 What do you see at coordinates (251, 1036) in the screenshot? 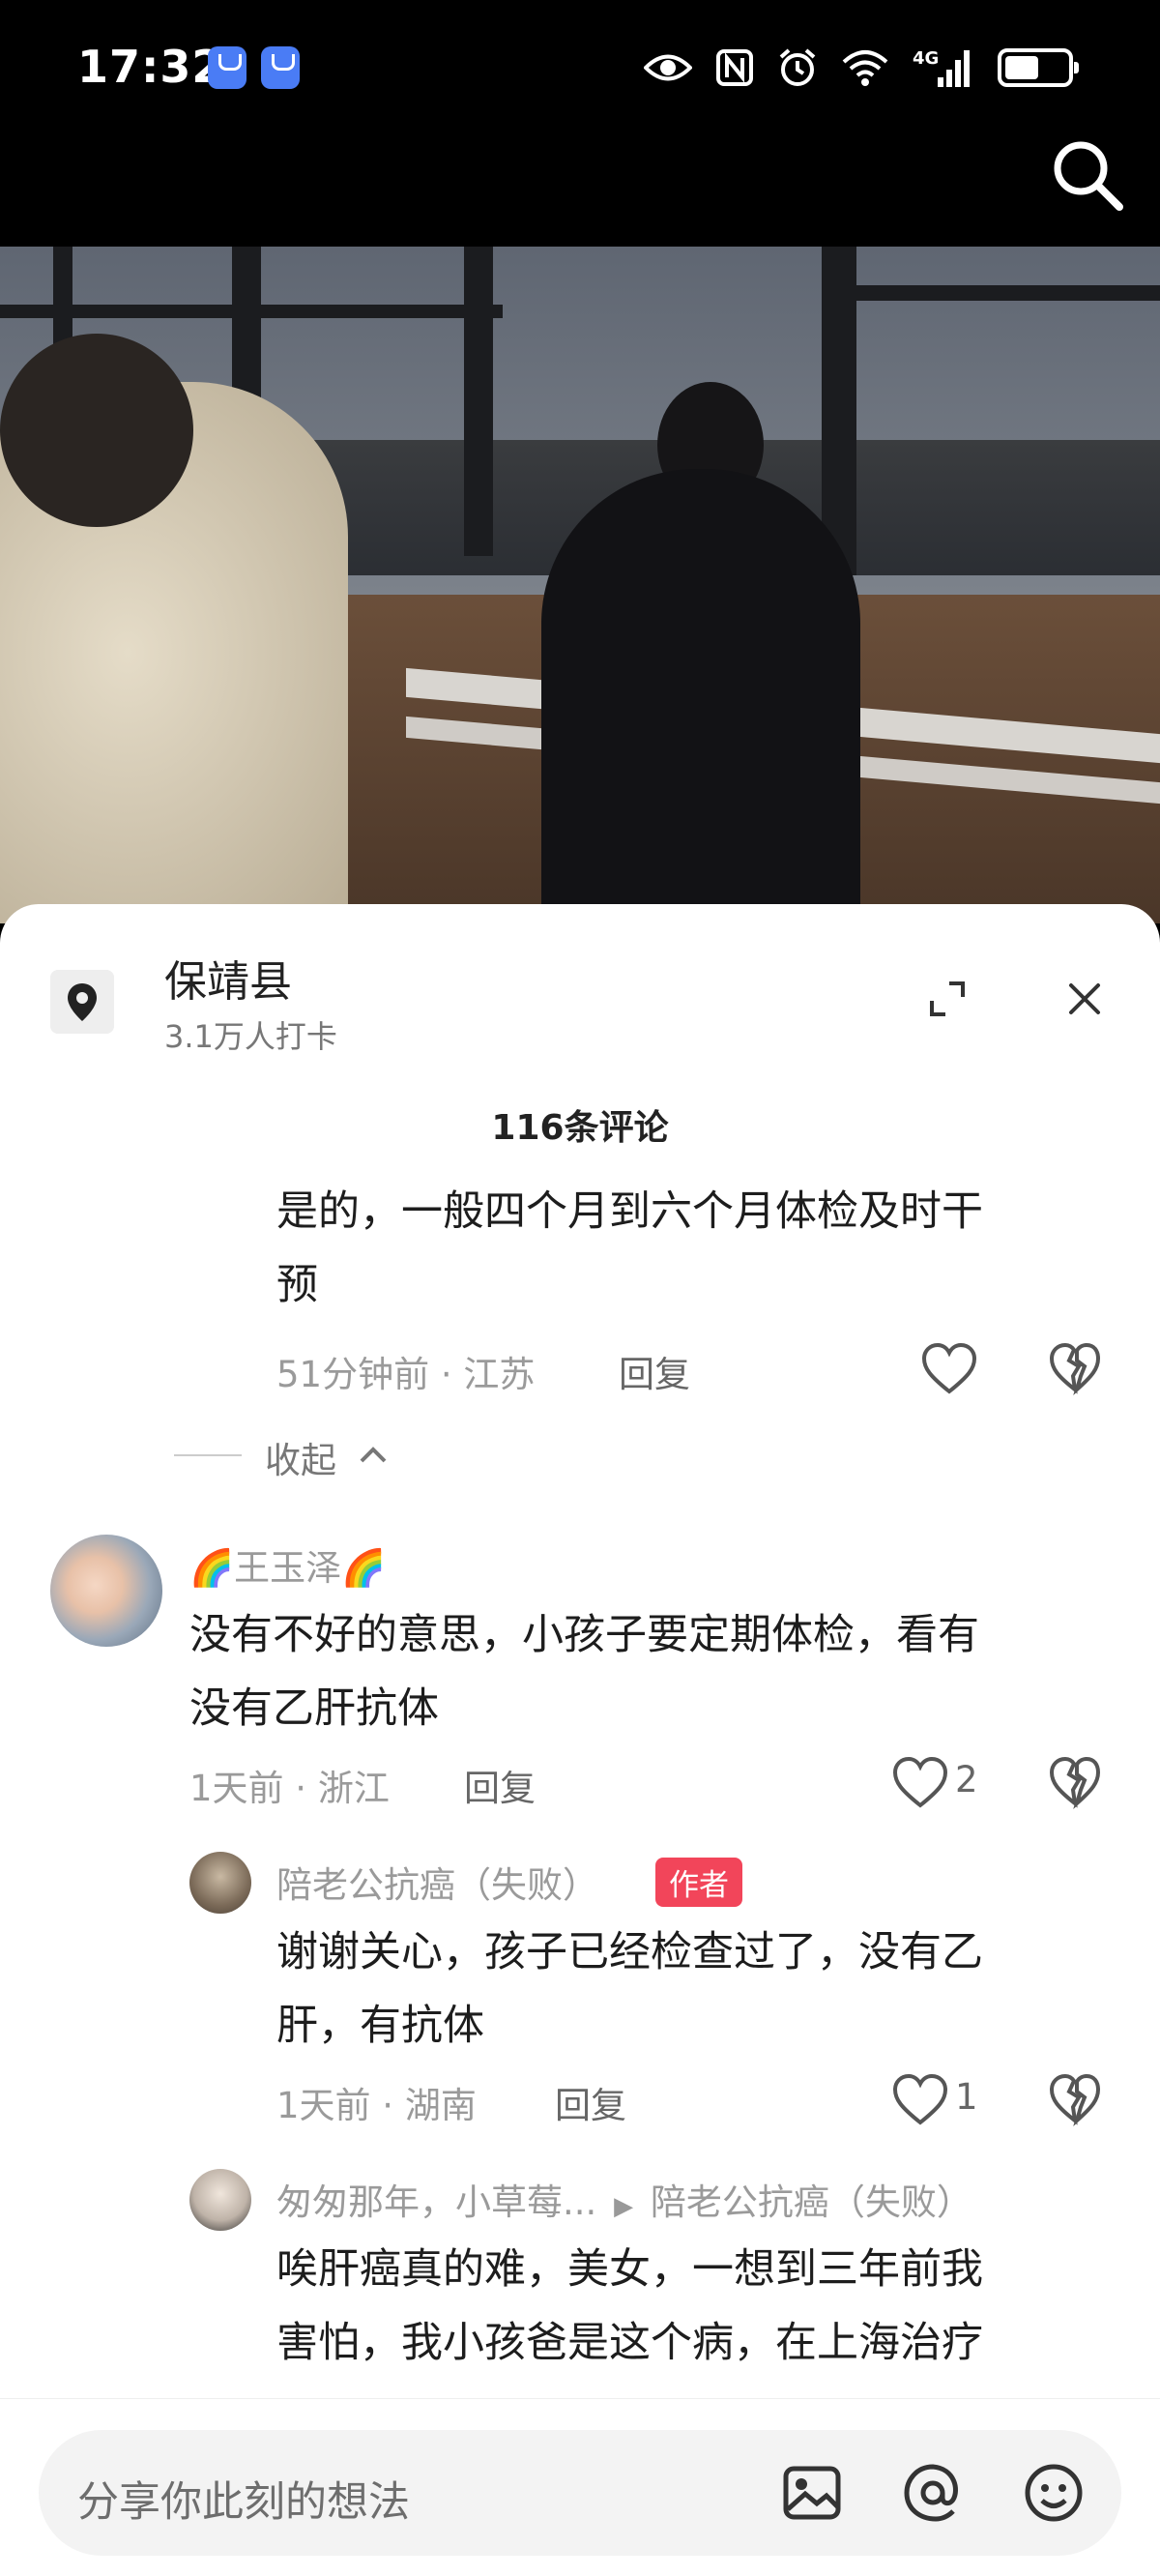
I see `location-checkins: 3.1万人打卡` at bounding box center [251, 1036].